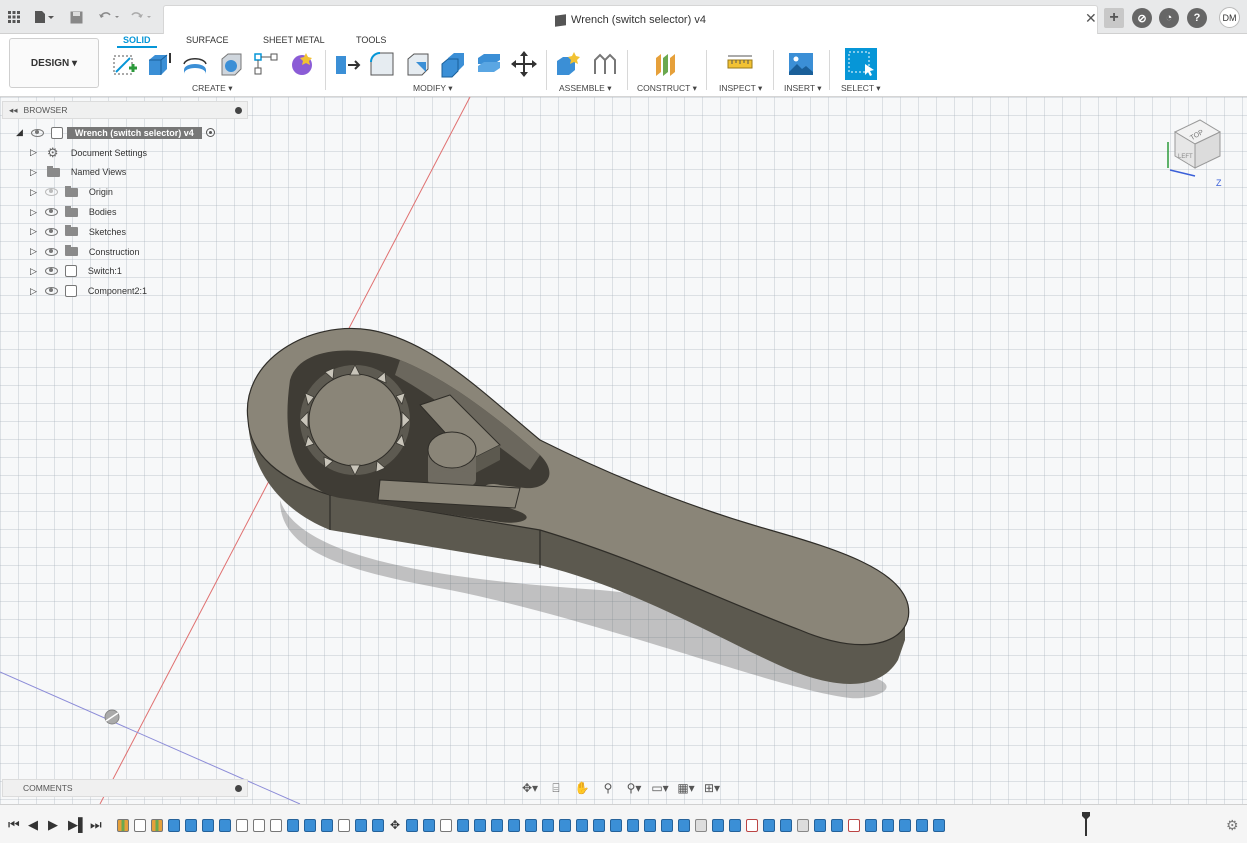 The width and height of the screenshot is (1247, 843). I want to click on timeline-start-icon: ⏮, so click(14, 825).